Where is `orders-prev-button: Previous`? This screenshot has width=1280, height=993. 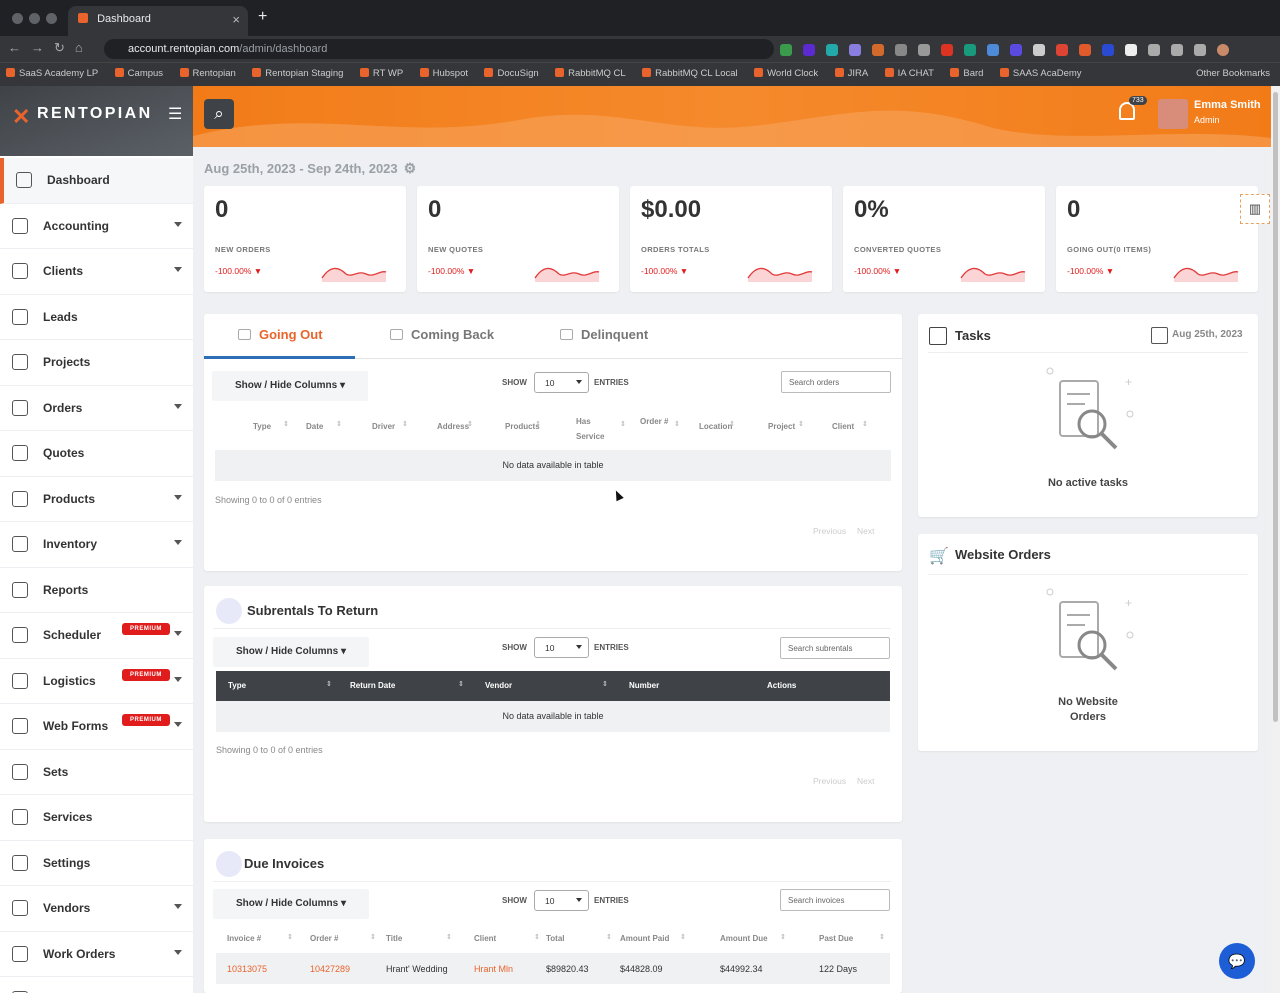 orders-prev-button: Previous is located at coordinates (829, 531).